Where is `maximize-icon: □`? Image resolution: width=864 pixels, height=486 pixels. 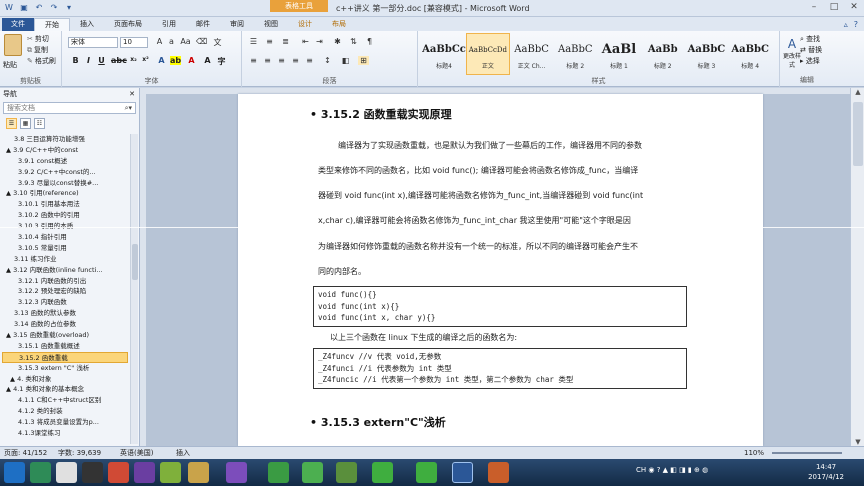 maximize-icon: □ is located at coordinates (834, 7).